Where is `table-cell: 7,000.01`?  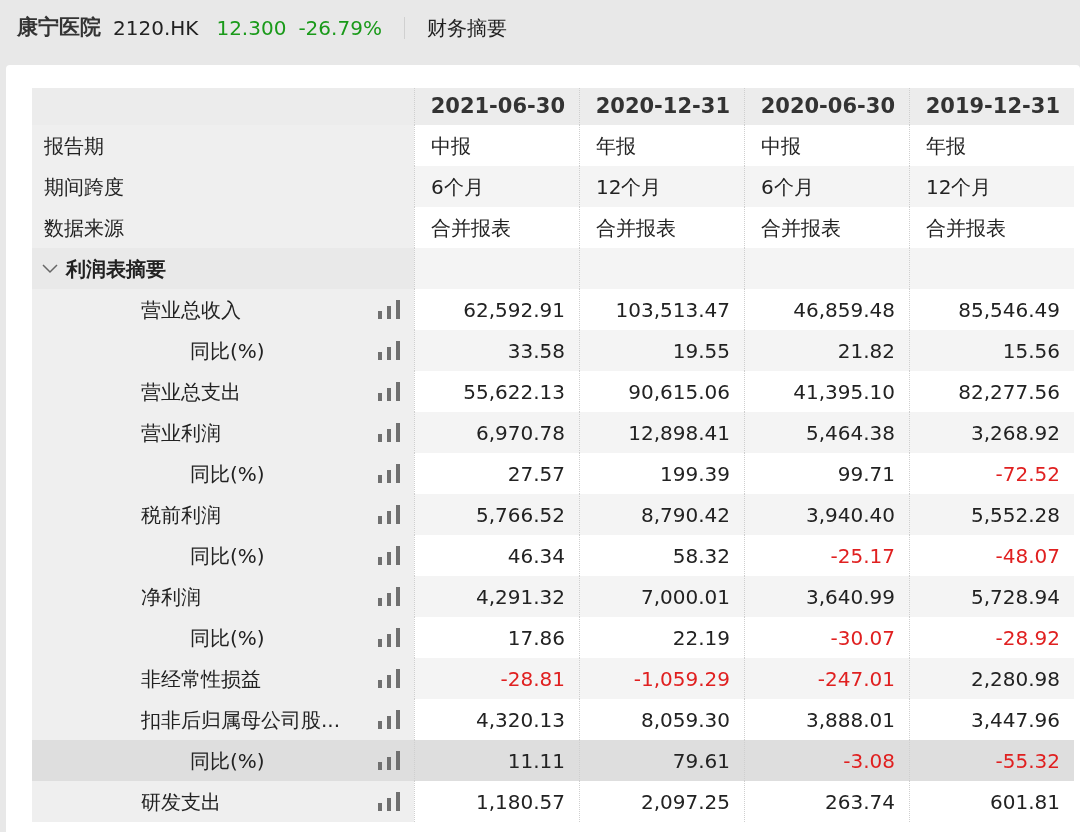
table-cell: 7,000.01 is located at coordinates (661, 596).